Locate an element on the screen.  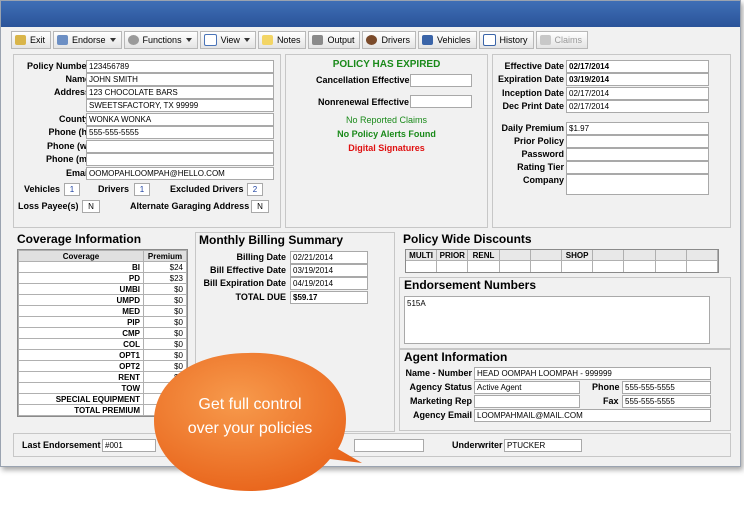
company-field is located at coordinates (637, 184).